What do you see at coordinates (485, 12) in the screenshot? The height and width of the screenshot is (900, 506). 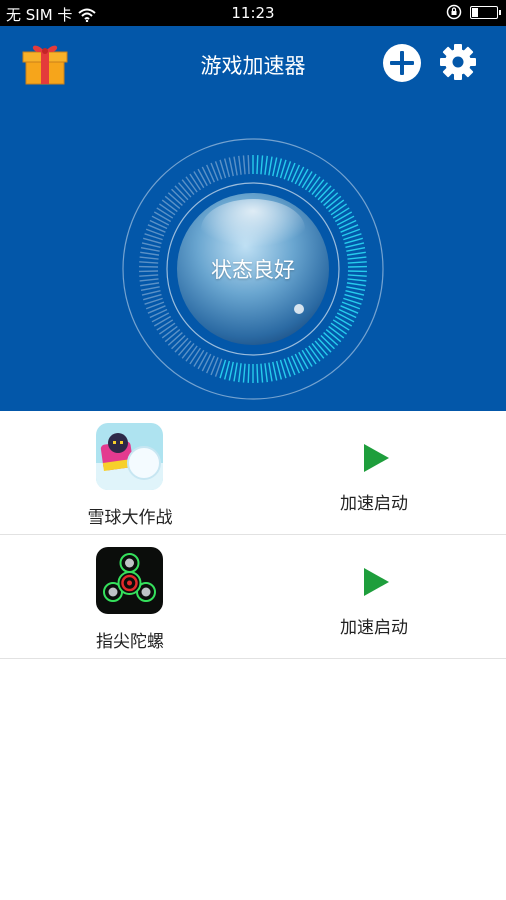 I see `battery-icon` at bounding box center [485, 12].